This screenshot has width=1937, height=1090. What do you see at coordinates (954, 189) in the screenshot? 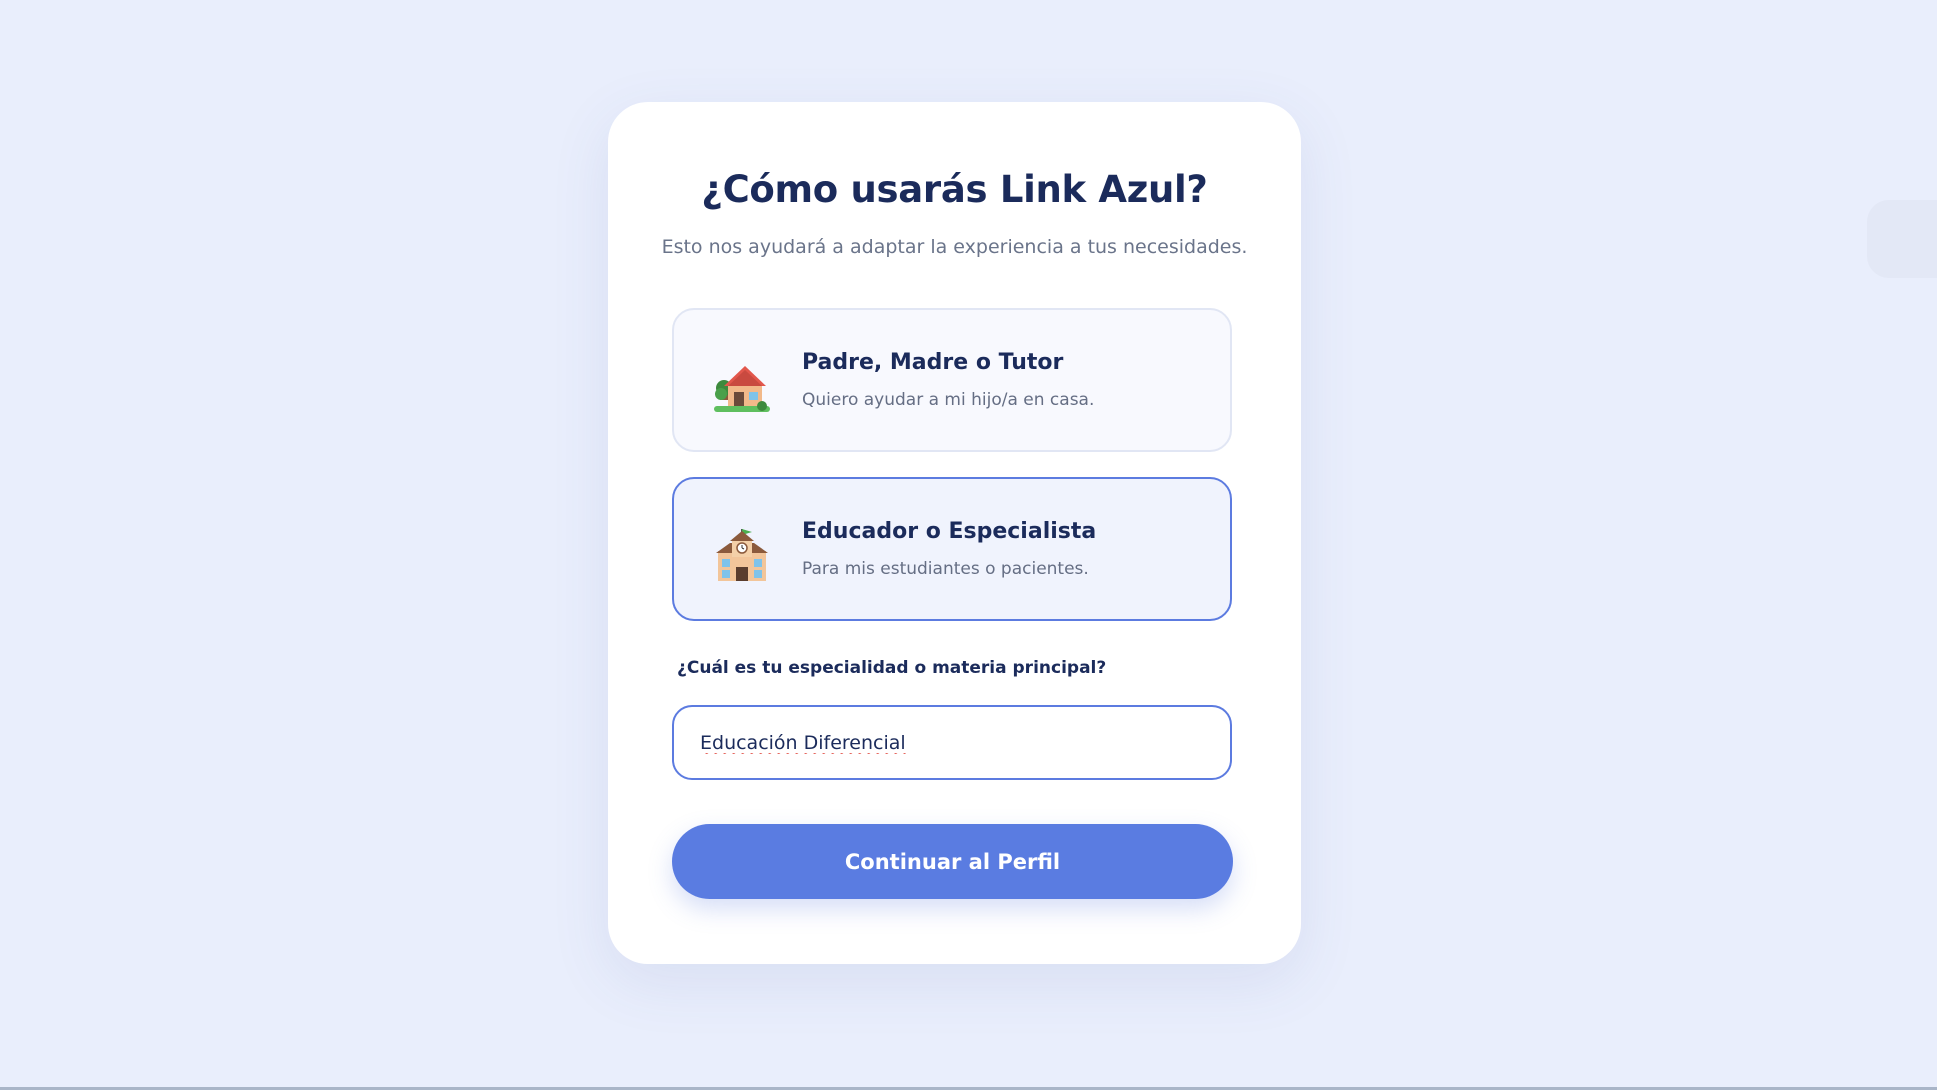
I see `page-title: ¿Cómo usarás Link Azul?` at bounding box center [954, 189].